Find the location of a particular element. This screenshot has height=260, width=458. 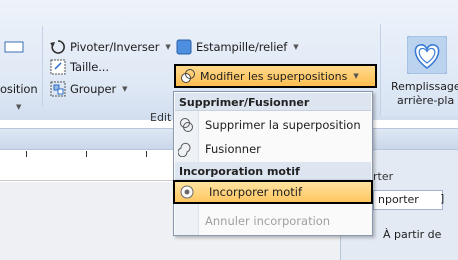

rotate-dropdown-icon: ▼ is located at coordinates (168, 47).